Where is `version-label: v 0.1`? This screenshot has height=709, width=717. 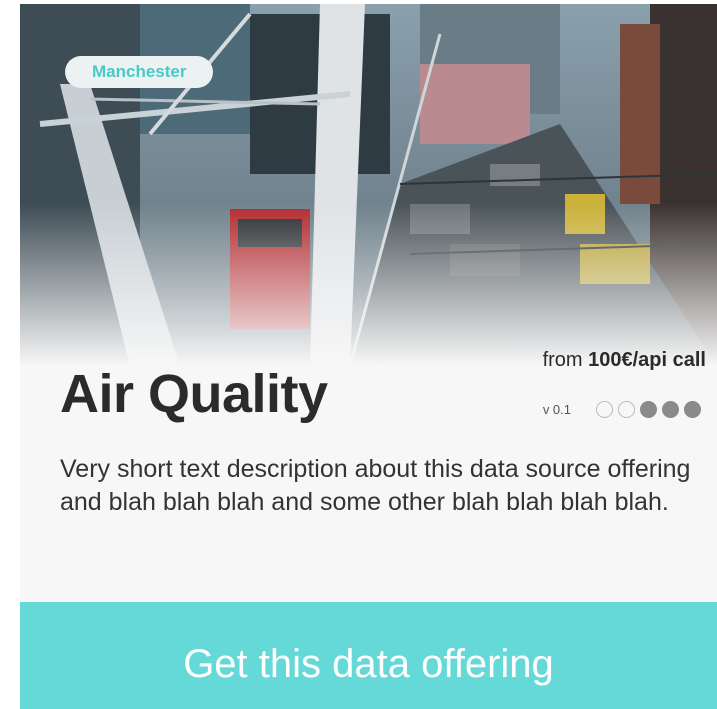 version-label: v 0.1 is located at coordinates (556, 409).